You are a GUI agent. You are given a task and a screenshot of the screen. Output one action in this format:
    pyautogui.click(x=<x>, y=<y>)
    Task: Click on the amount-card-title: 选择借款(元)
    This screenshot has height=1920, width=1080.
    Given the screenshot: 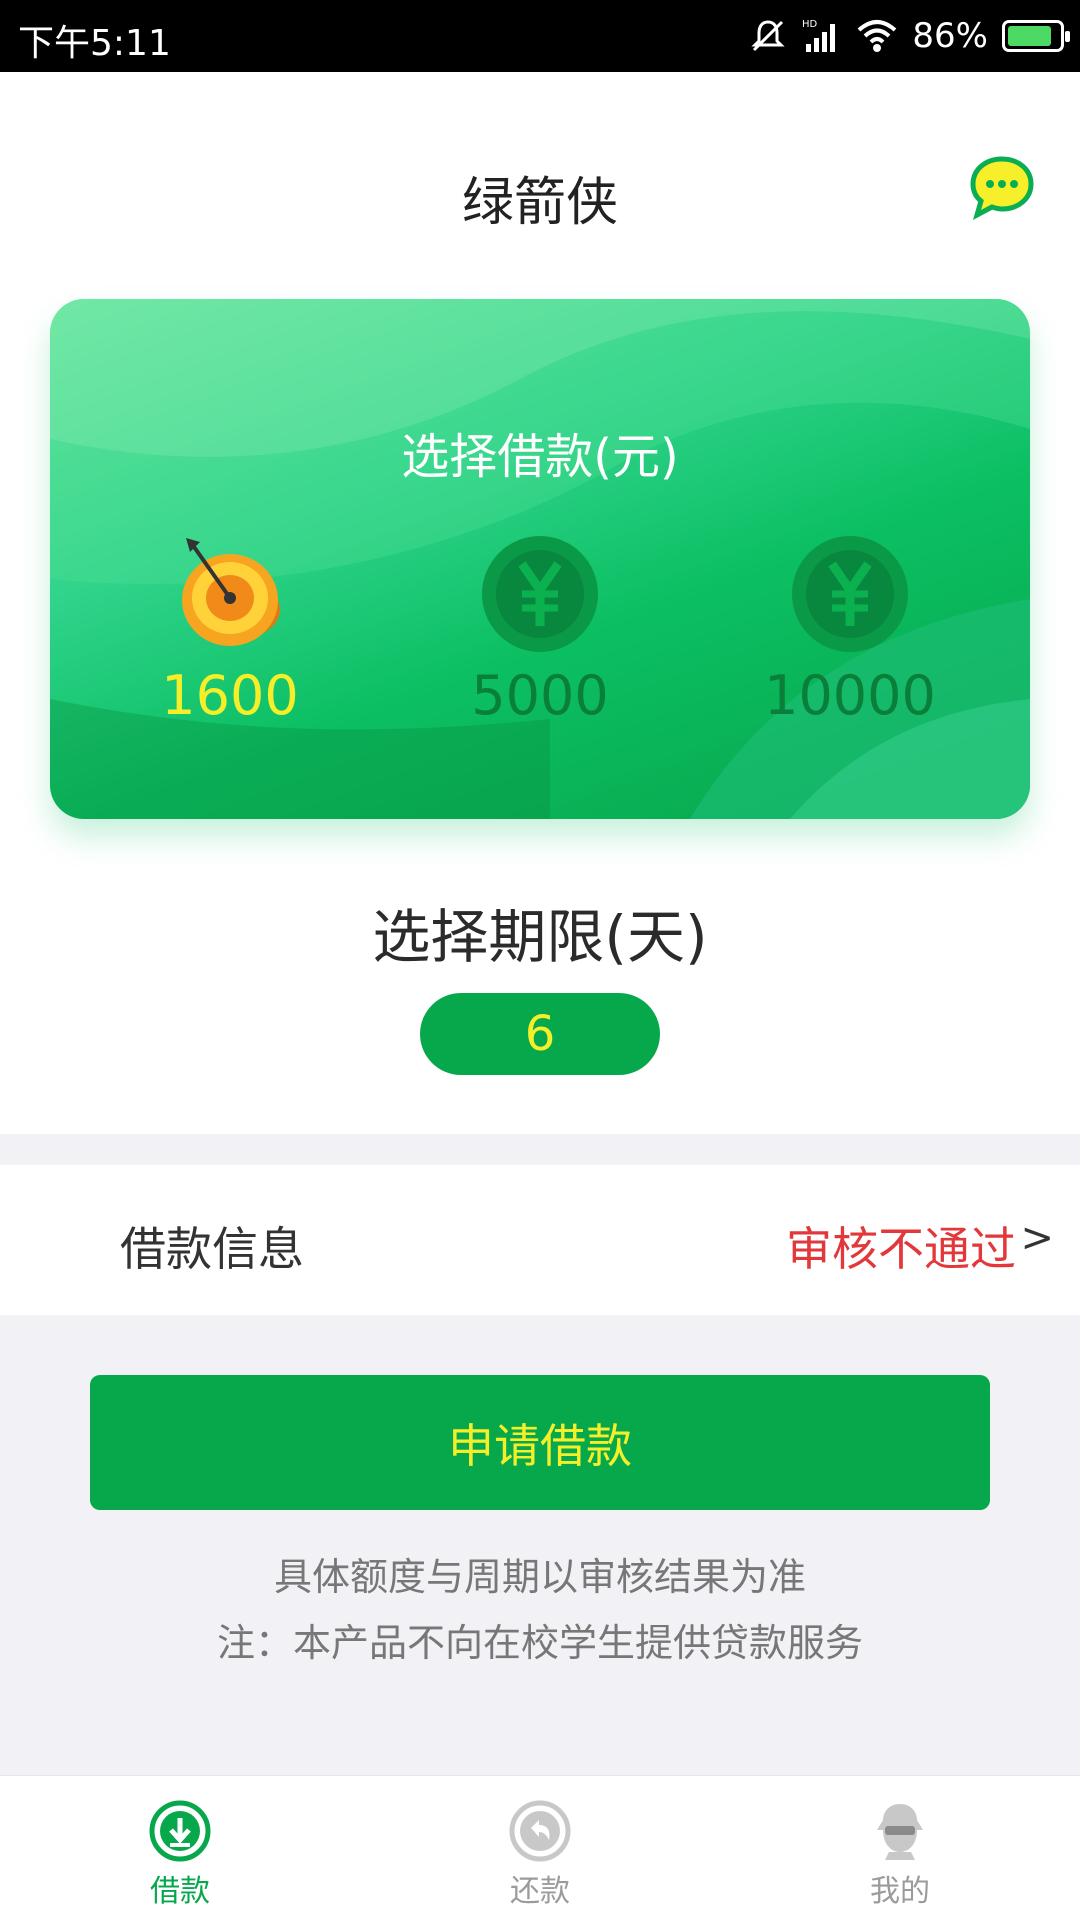 What is the action you would take?
    pyautogui.click(x=540, y=457)
    